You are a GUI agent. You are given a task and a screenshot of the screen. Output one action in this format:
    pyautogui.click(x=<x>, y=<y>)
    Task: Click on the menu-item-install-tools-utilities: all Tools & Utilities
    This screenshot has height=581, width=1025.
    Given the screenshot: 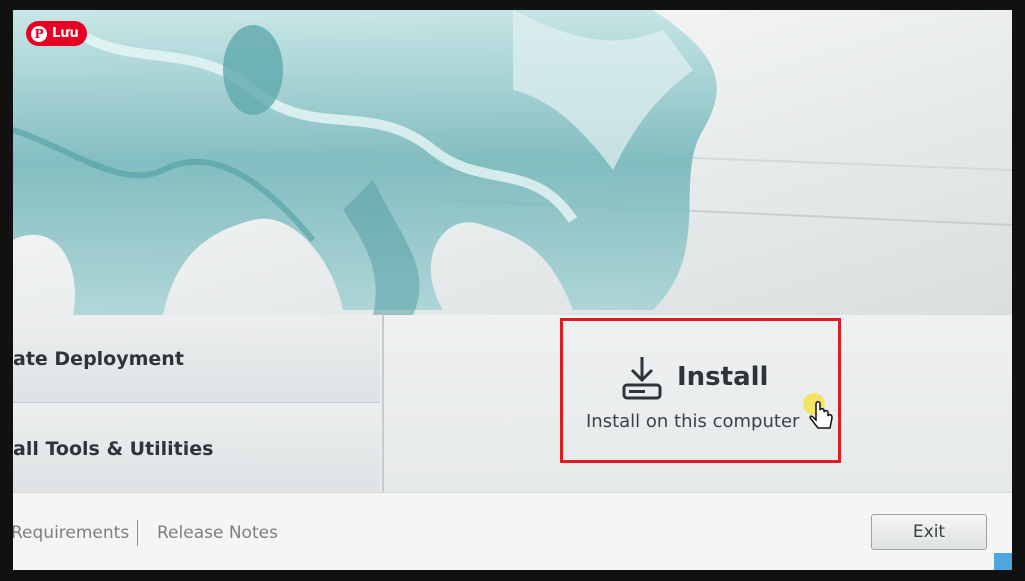 What is the action you would take?
    pyautogui.click(x=196, y=449)
    